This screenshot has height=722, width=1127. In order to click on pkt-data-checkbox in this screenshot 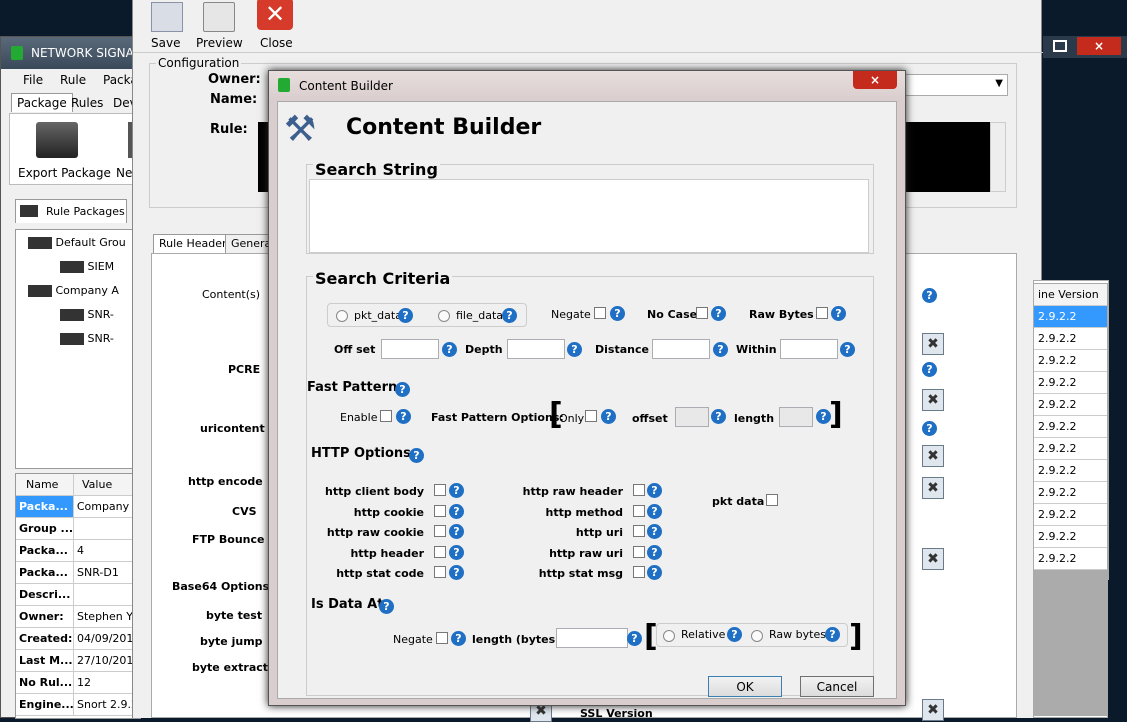, I will do `click(772, 500)`.